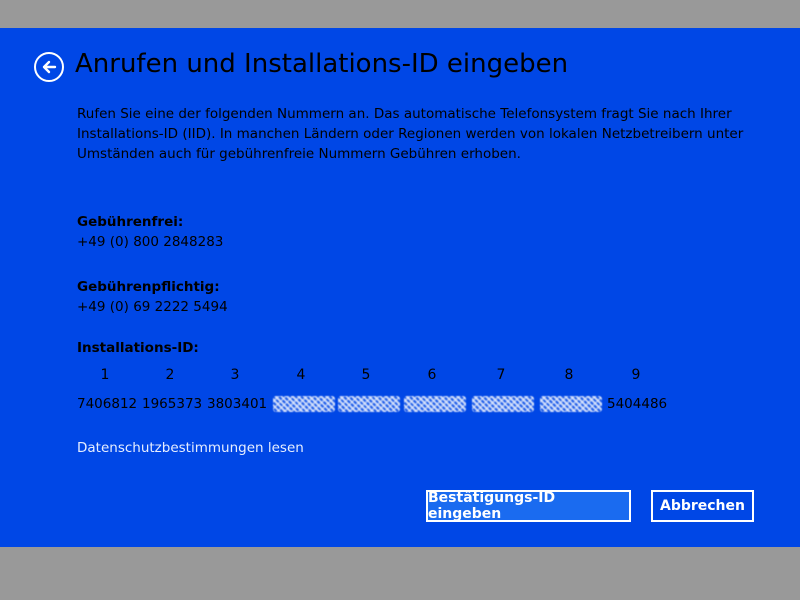  Describe the element at coordinates (637, 404) in the screenshot. I see `id-group-value: 5404486` at that location.